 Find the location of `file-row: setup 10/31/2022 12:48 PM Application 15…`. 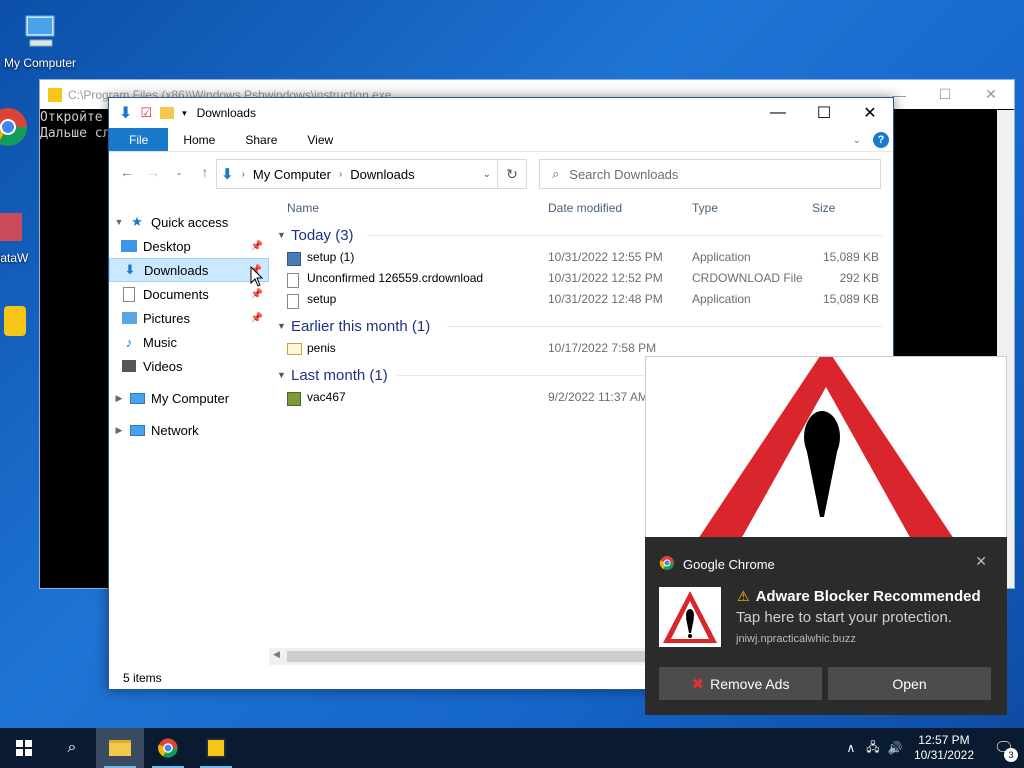

file-row: setup 10/31/2022 12:48 PM Application 15… is located at coordinates (585, 298).